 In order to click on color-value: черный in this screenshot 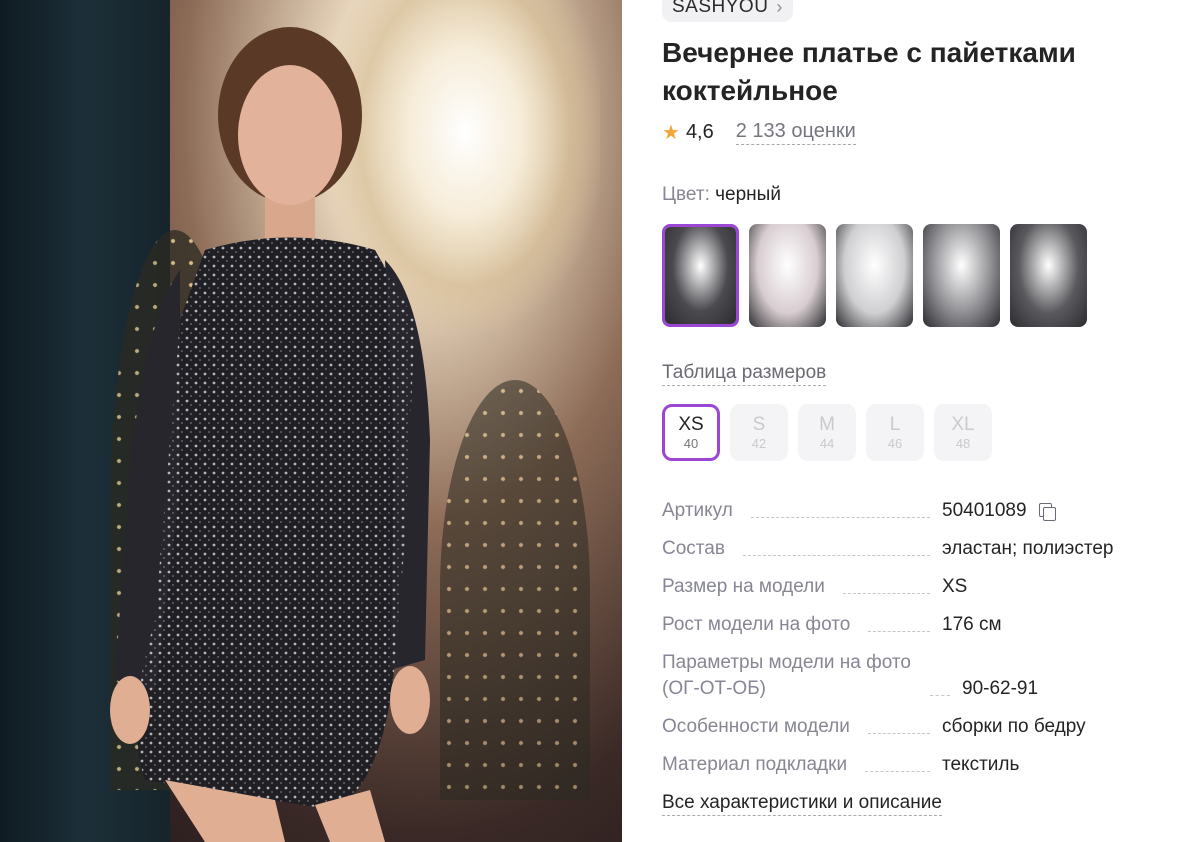, I will do `click(748, 194)`.